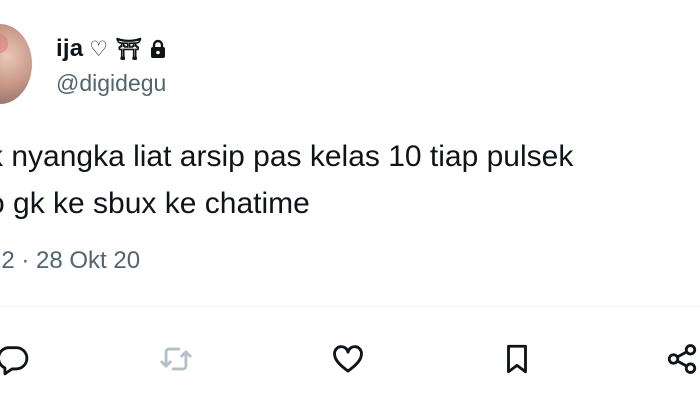 The width and height of the screenshot is (700, 400). I want to click on reply-icon, so click(14, 361).